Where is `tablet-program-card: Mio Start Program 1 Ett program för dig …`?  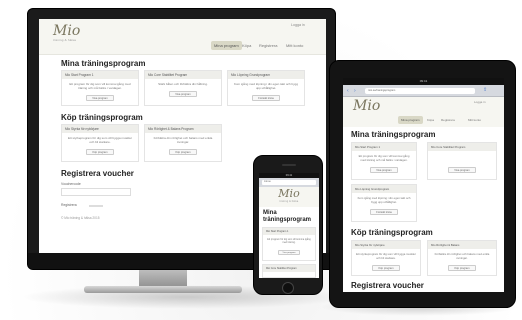
tablet-program-card: Mio Start Program 1 Ett program för dig … is located at coordinates (384, 161).